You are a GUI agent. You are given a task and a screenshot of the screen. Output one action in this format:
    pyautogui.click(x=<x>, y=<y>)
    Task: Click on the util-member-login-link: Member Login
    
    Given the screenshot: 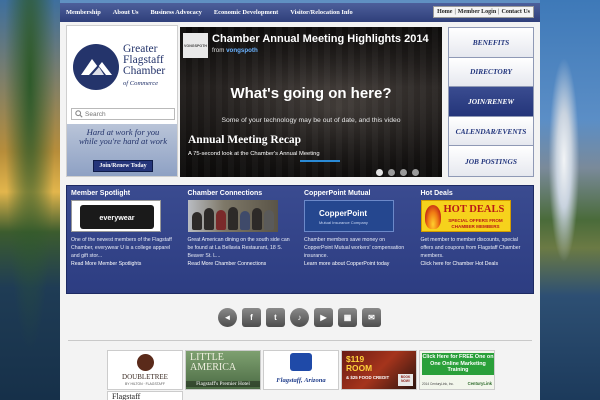 What is the action you would take?
    pyautogui.click(x=477, y=12)
    